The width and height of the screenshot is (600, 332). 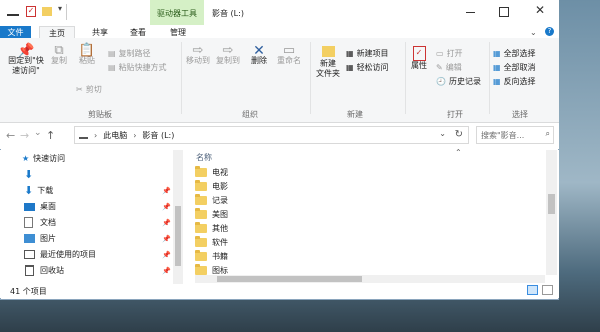 What do you see at coordinates (68, 254) in the screenshot?
I see `nav-label: 最近使用的项目` at bounding box center [68, 254].